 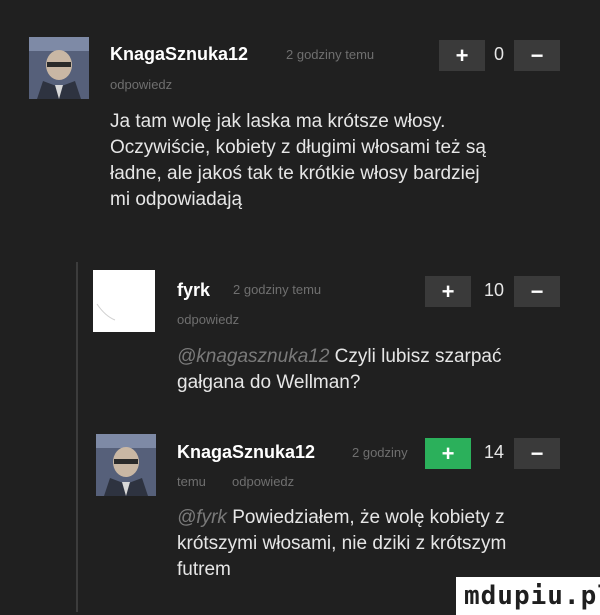 What do you see at coordinates (380, 452) in the screenshot?
I see `timestamp: 2 godziny` at bounding box center [380, 452].